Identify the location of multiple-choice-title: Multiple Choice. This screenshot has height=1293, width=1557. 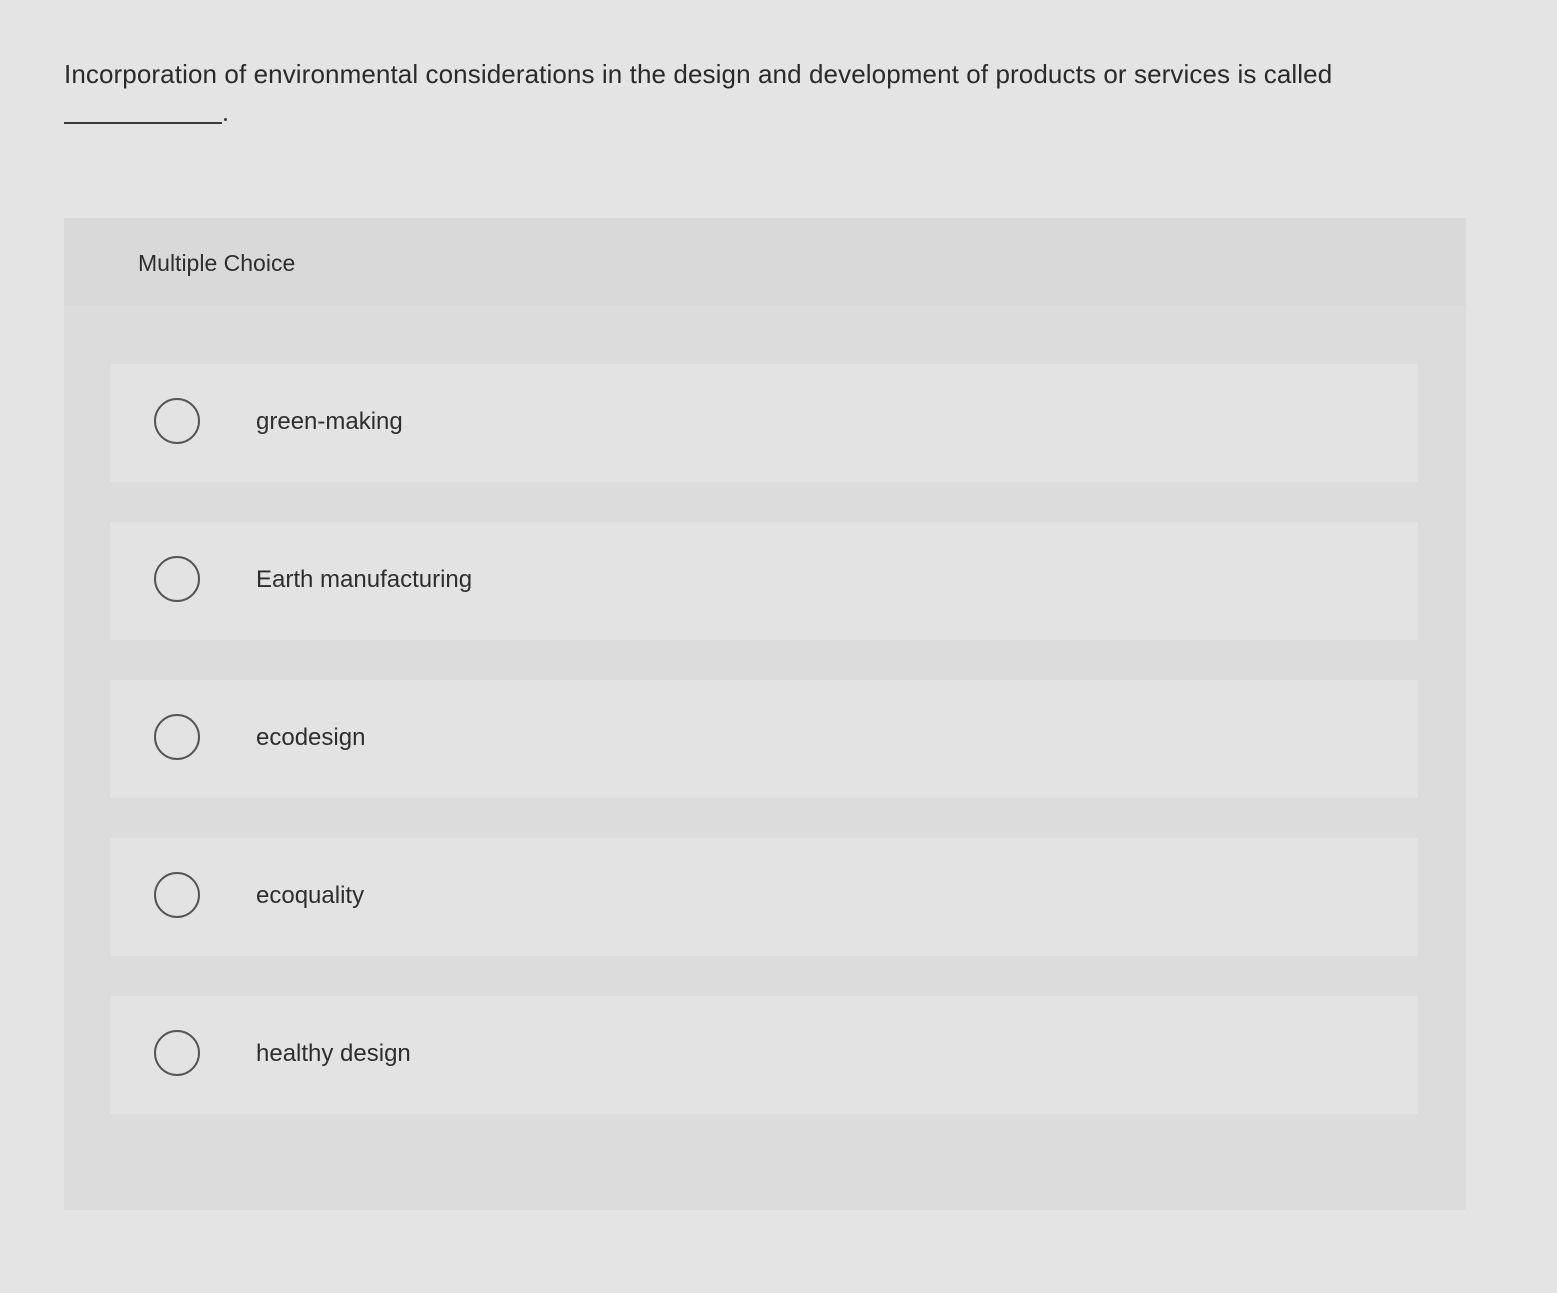
(217, 263).